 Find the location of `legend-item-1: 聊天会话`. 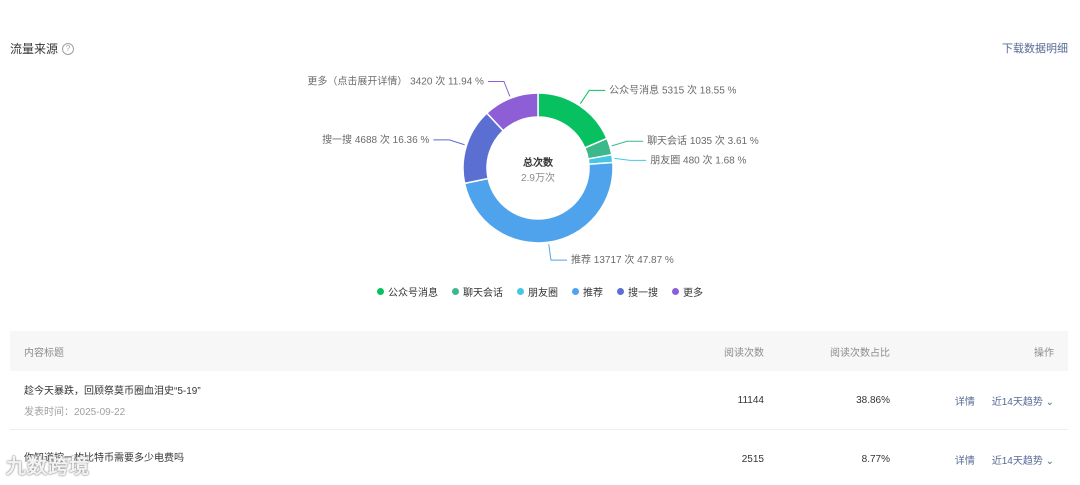

legend-item-1: 聊天会话 is located at coordinates (477, 291).